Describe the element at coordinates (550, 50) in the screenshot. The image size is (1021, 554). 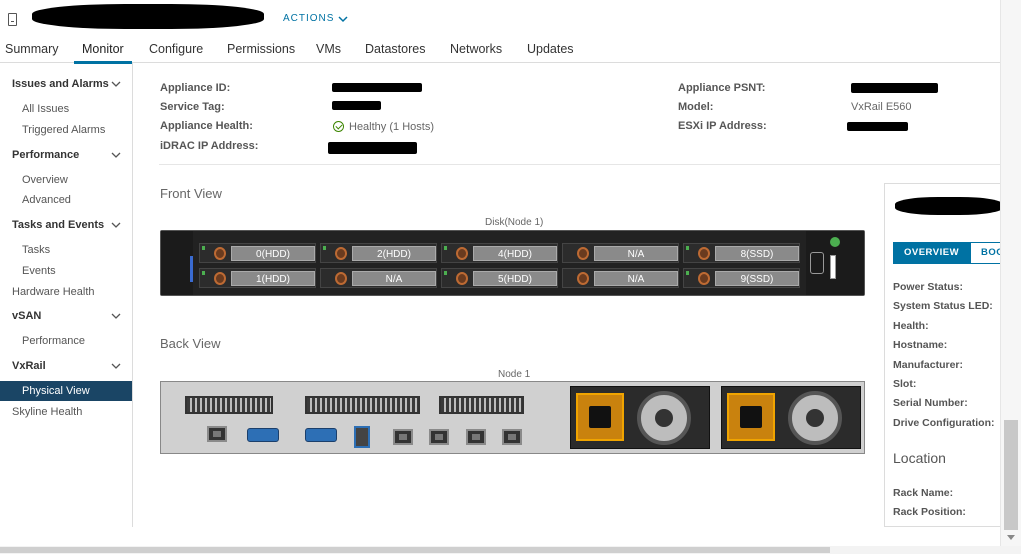
I see `tab-updates: Updates` at that location.